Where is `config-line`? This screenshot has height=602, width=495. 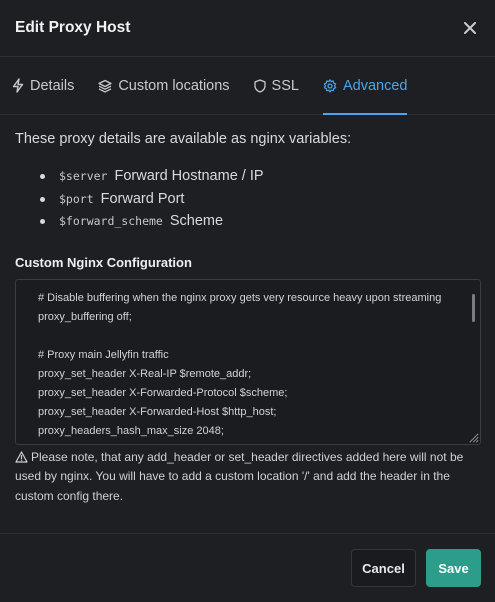 config-line is located at coordinates (259, 336).